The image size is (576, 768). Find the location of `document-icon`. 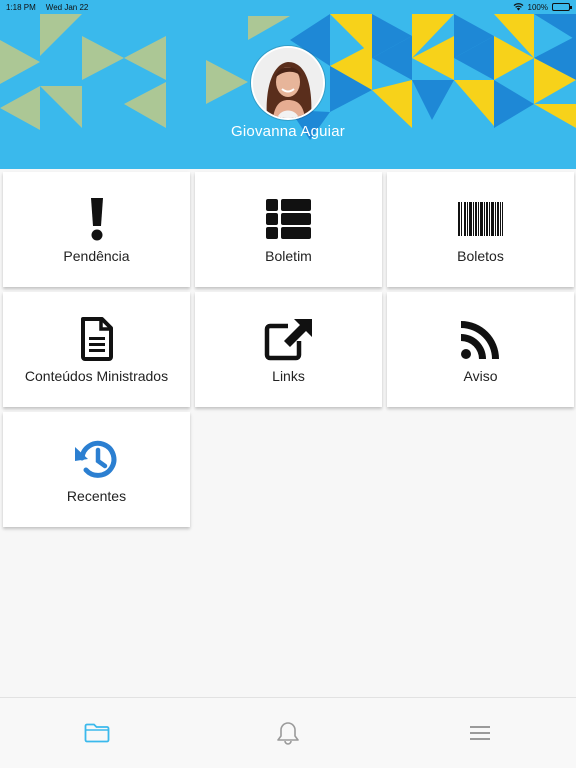

document-icon is located at coordinates (97, 339).